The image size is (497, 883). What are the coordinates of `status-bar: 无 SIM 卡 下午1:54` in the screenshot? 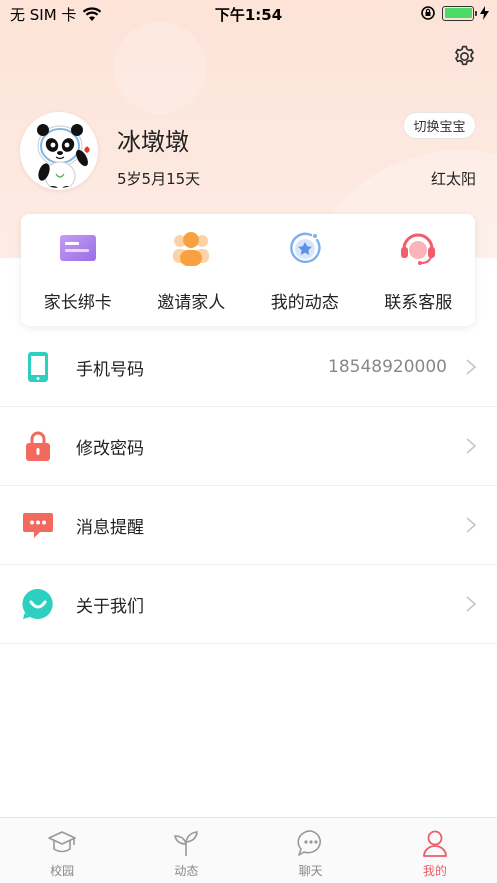 It's located at (248, 14).